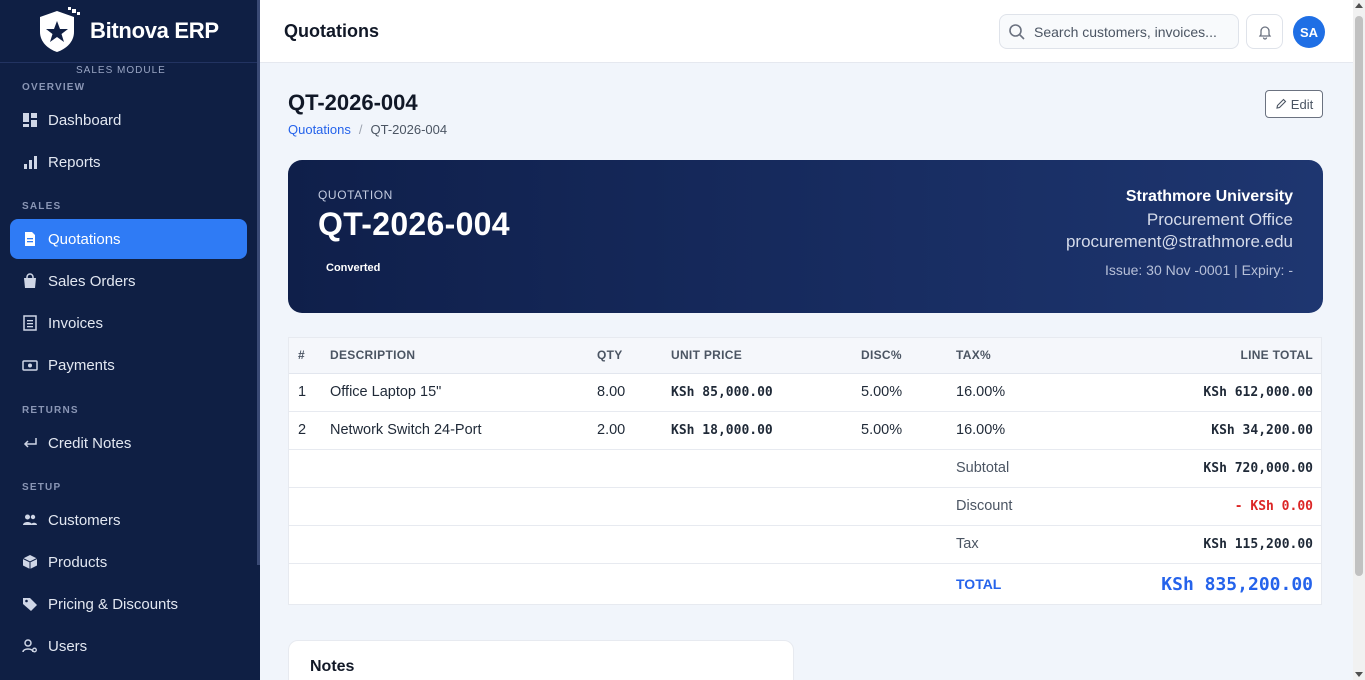 This screenshot has width=1365, height=680. Describe the element at coordinates (128, 162) in the screenshot. I see `sidebar-item-reports: Reports` at that location.